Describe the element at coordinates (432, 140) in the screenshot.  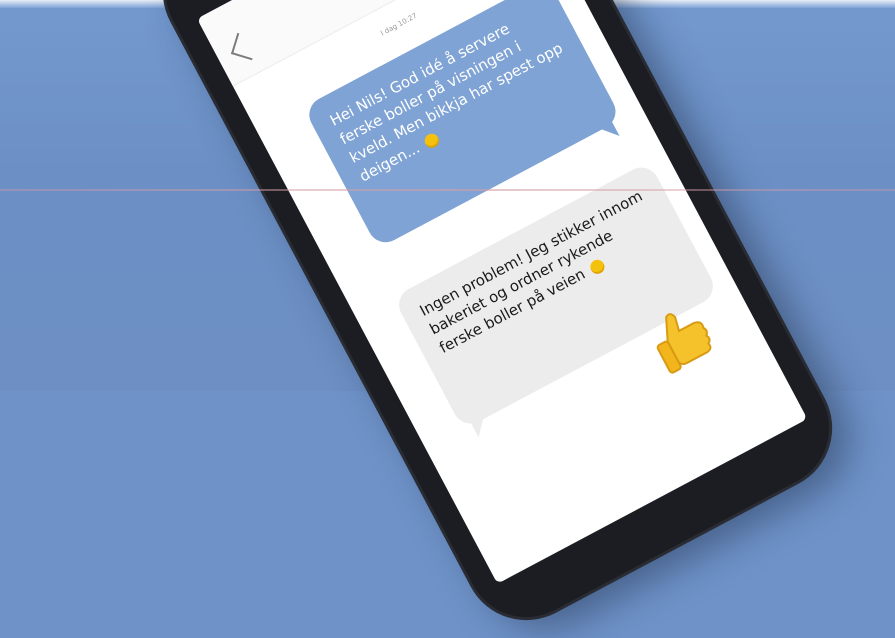
I see `worried-face-icon` at that location.